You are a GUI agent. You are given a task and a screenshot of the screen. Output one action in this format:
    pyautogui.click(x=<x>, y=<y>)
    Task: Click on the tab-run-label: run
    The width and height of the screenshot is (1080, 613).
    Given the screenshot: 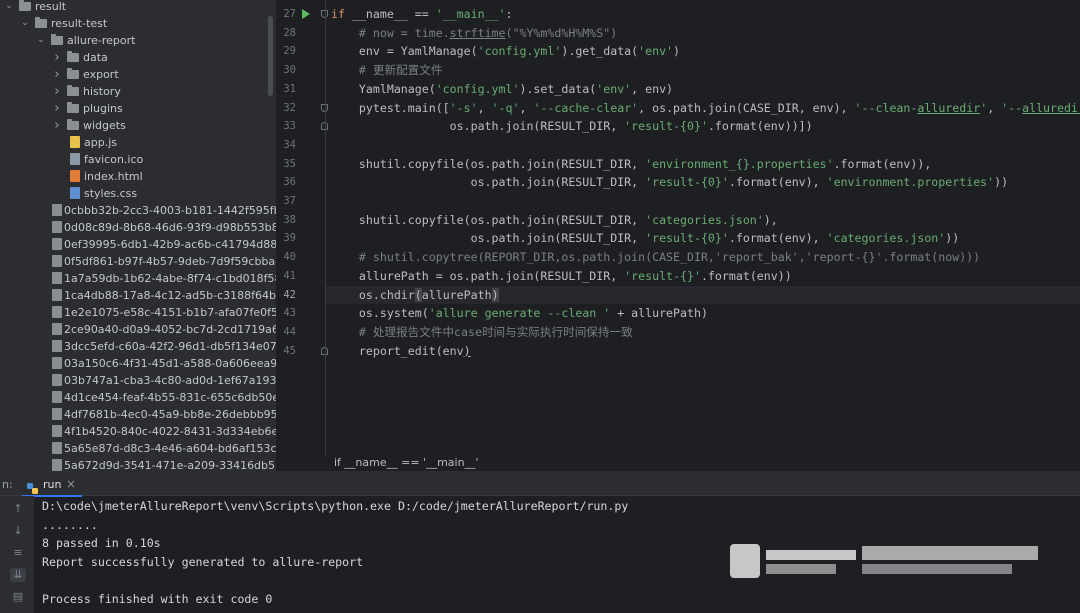 What is the action you would take?
    pyautogui.click(x=52, y=484)
    